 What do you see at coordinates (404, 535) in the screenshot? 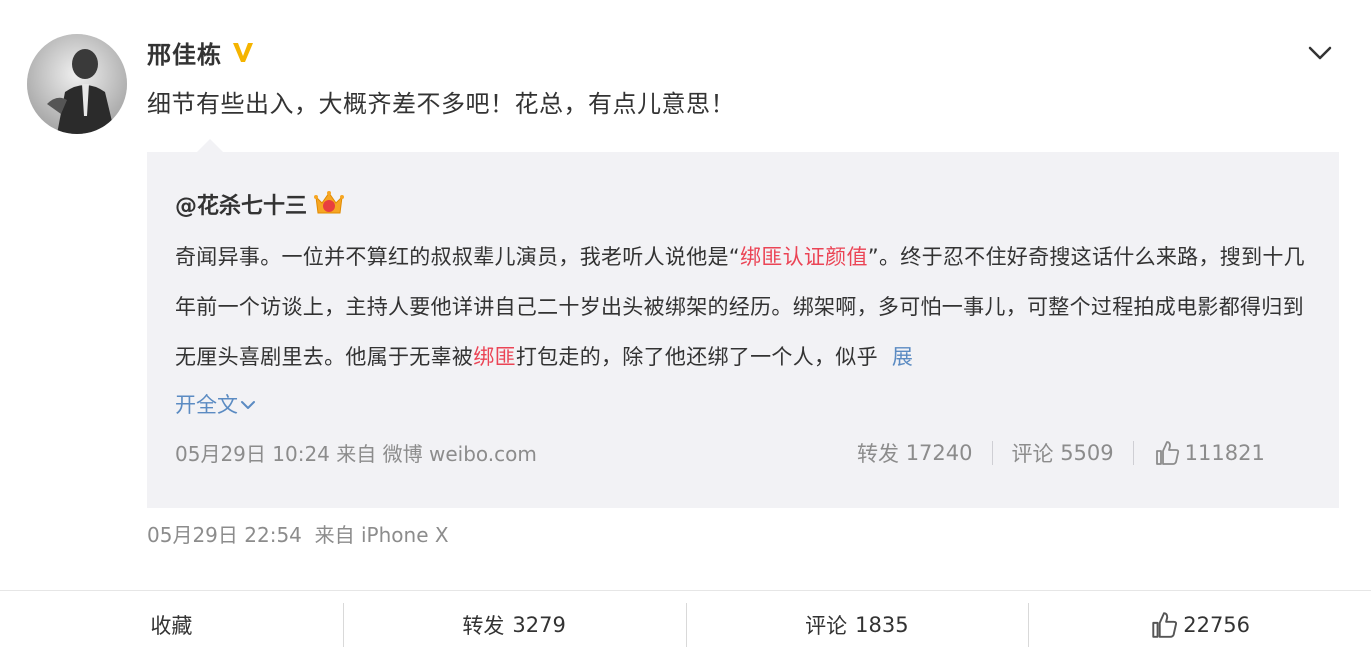
I see `post-source: iPhone X` at bounding box center [404, 535].